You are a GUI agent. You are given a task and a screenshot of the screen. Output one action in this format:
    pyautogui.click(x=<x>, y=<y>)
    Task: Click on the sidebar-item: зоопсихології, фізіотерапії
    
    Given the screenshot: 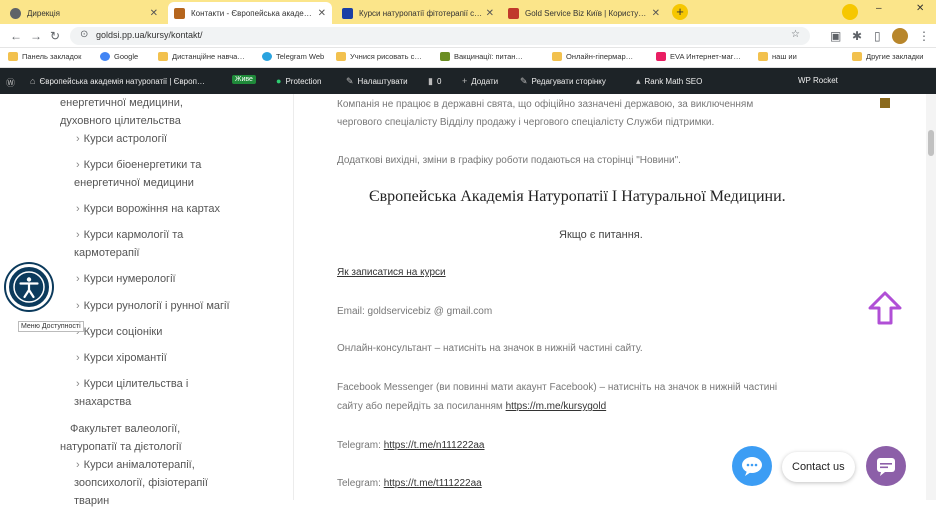 What is the action you would take?
    pyautogui.click(x=141, y=483)
    